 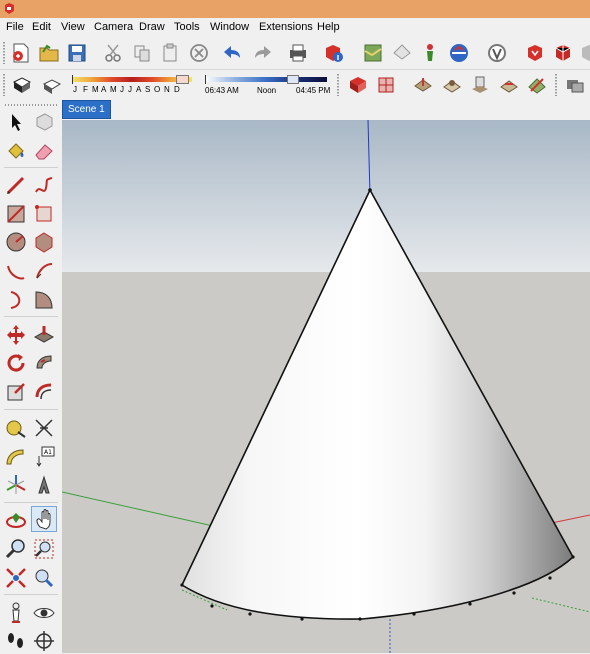 I want to click on map-icon, so click(x=373, y=53).